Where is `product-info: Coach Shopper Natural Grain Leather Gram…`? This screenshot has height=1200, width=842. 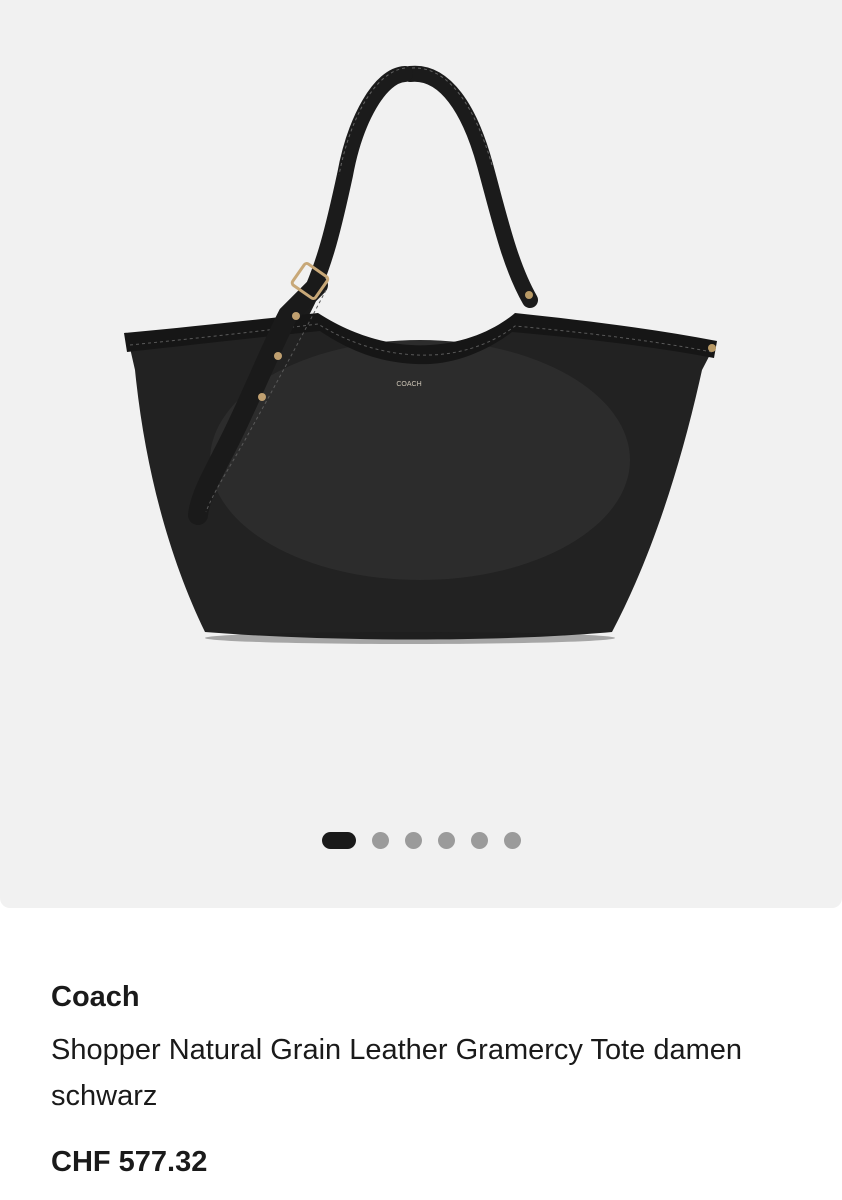
product-info: Coach Shopper Natural Grain Leather Gram… is located at coordinates (431, 1047).